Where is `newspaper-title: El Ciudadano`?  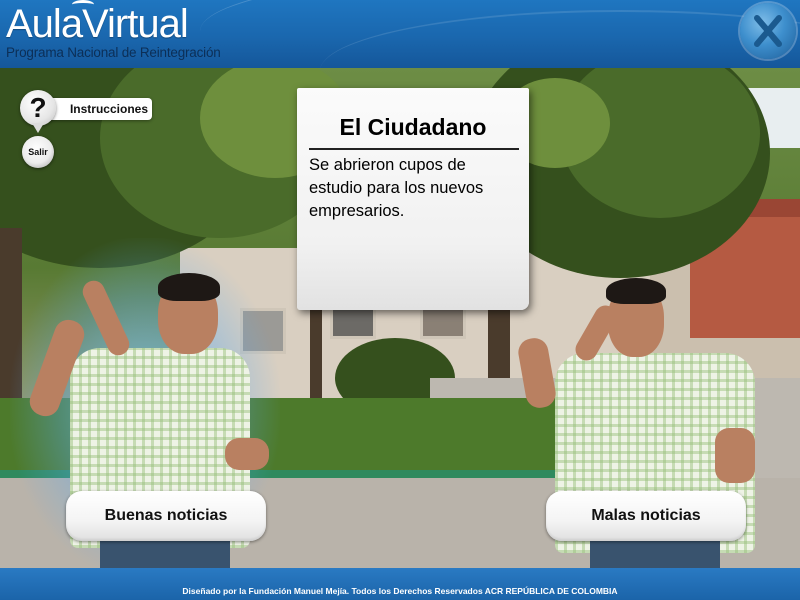
newspaper-title: El Ciudadano is located at coordinates (413, 127).